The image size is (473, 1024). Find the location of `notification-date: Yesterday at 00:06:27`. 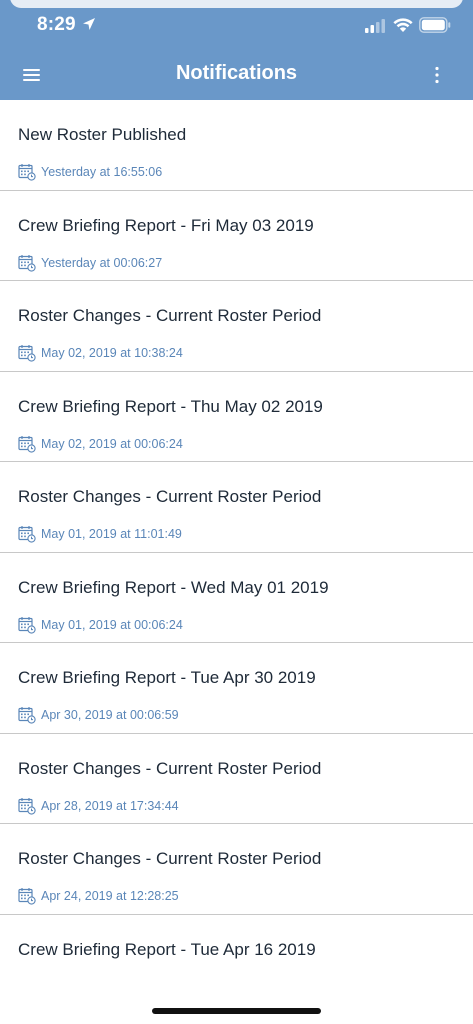

notification-date: Yesterday at 00:06:27 is located at coordinates (102, 262).